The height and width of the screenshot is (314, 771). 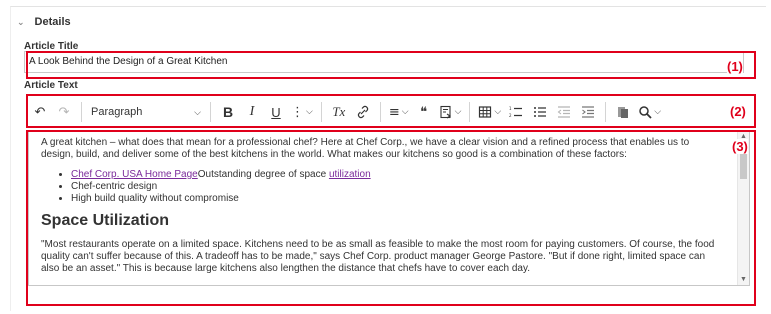 I want to click on clear-format-icon: Tx, so click(x=339, y=111).